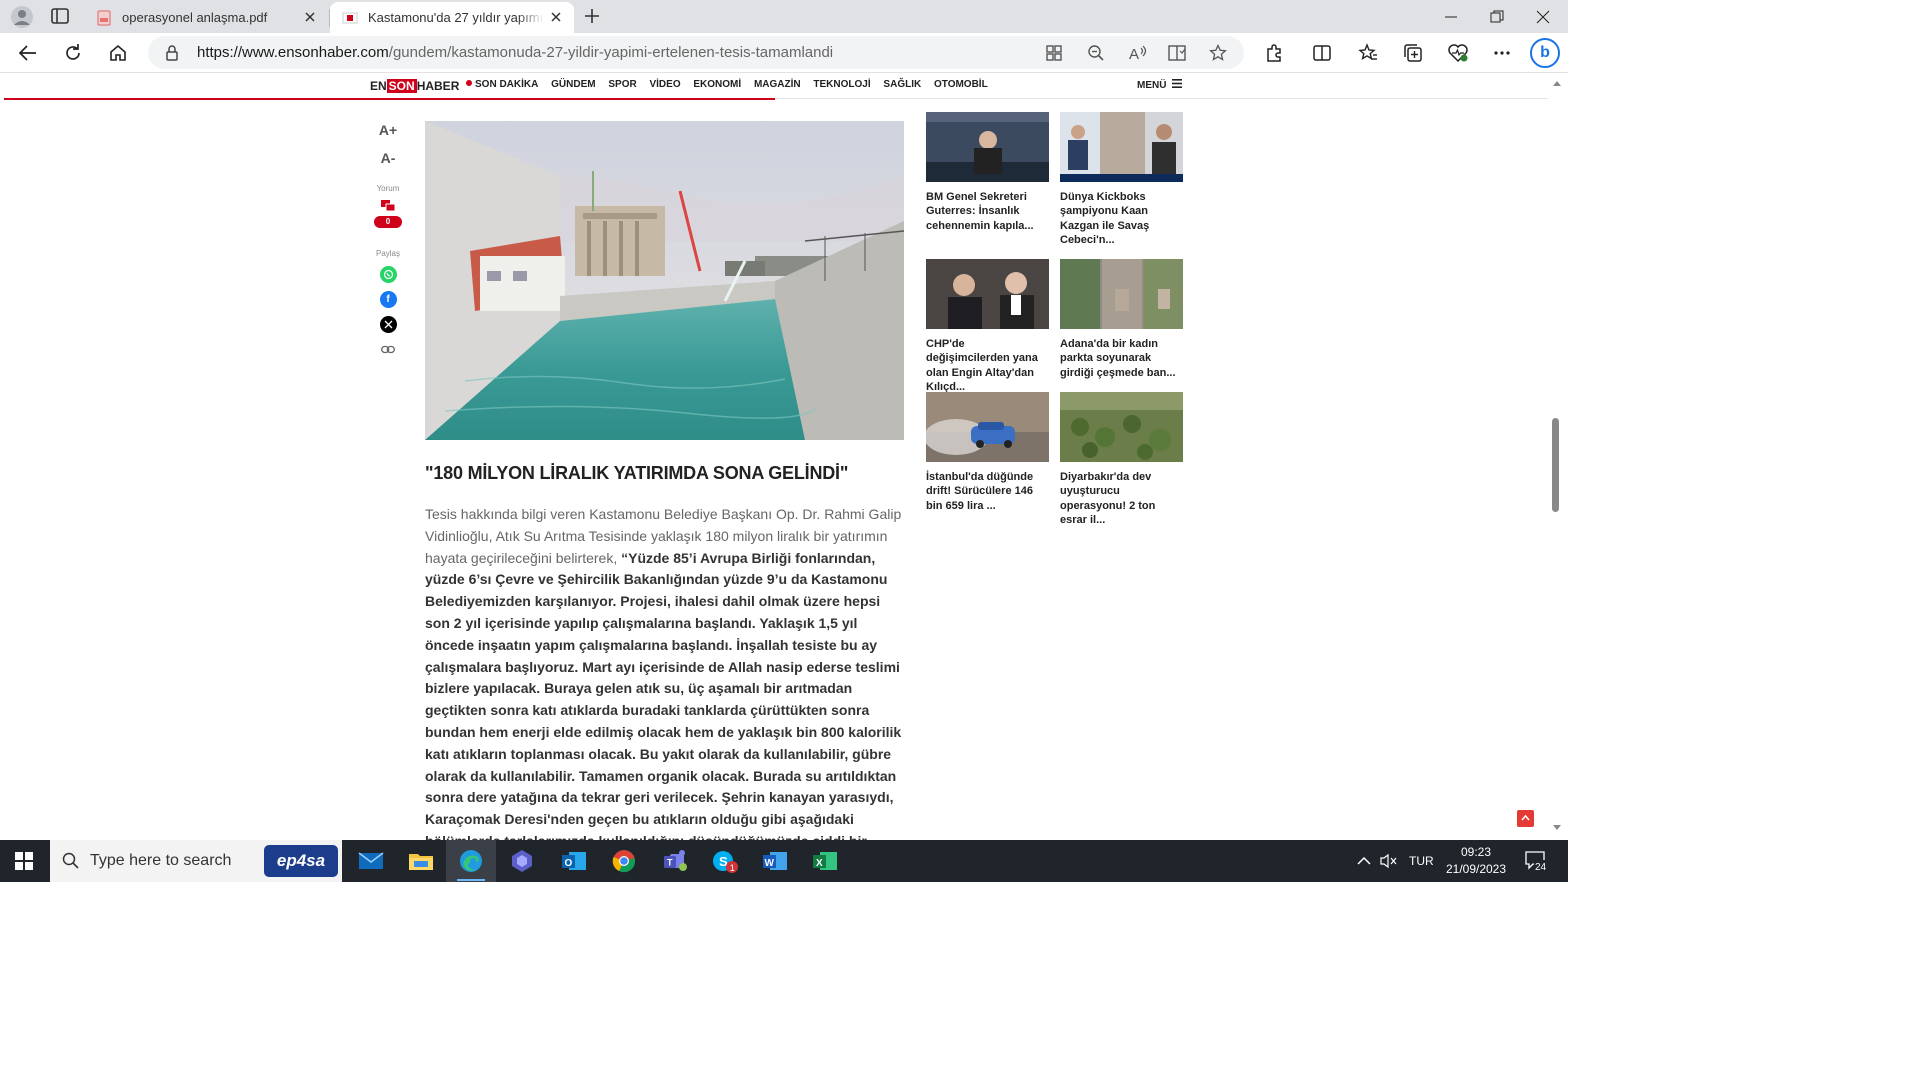 Image resolution: width=1920 pixels, height=1080 pixels. What do you see at coordinates (1421, 861) in the screenshot?
I see `input-language: TUR` at bounding box center [1421, 861].